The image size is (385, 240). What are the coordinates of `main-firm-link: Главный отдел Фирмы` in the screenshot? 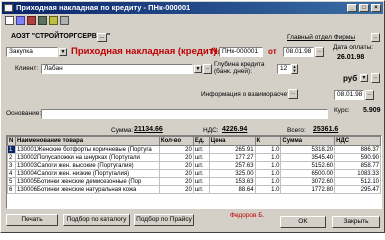 It's located at (321, 37).